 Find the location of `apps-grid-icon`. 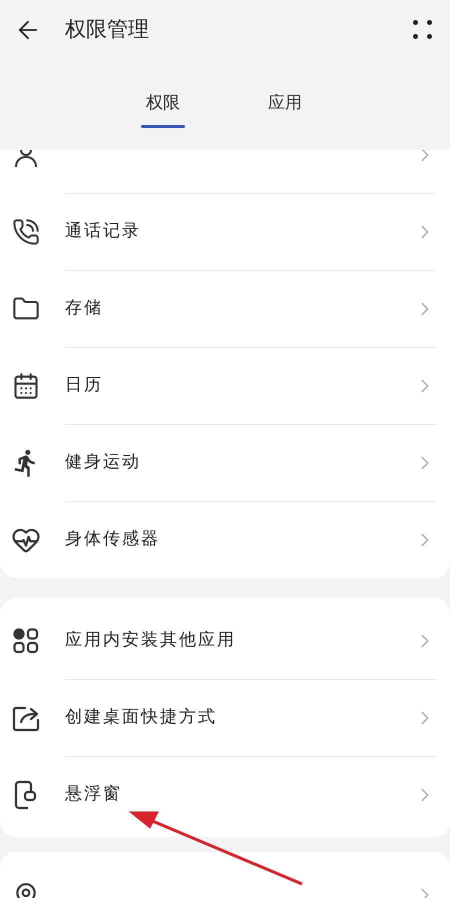

apps-grid-icon is located at coordinates (26, 640).